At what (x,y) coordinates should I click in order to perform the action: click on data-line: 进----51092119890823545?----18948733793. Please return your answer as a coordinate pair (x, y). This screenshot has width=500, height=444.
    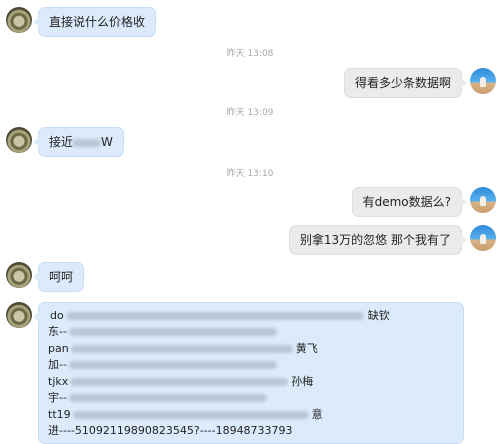
    Looking at the image, I should click on (170, 430).